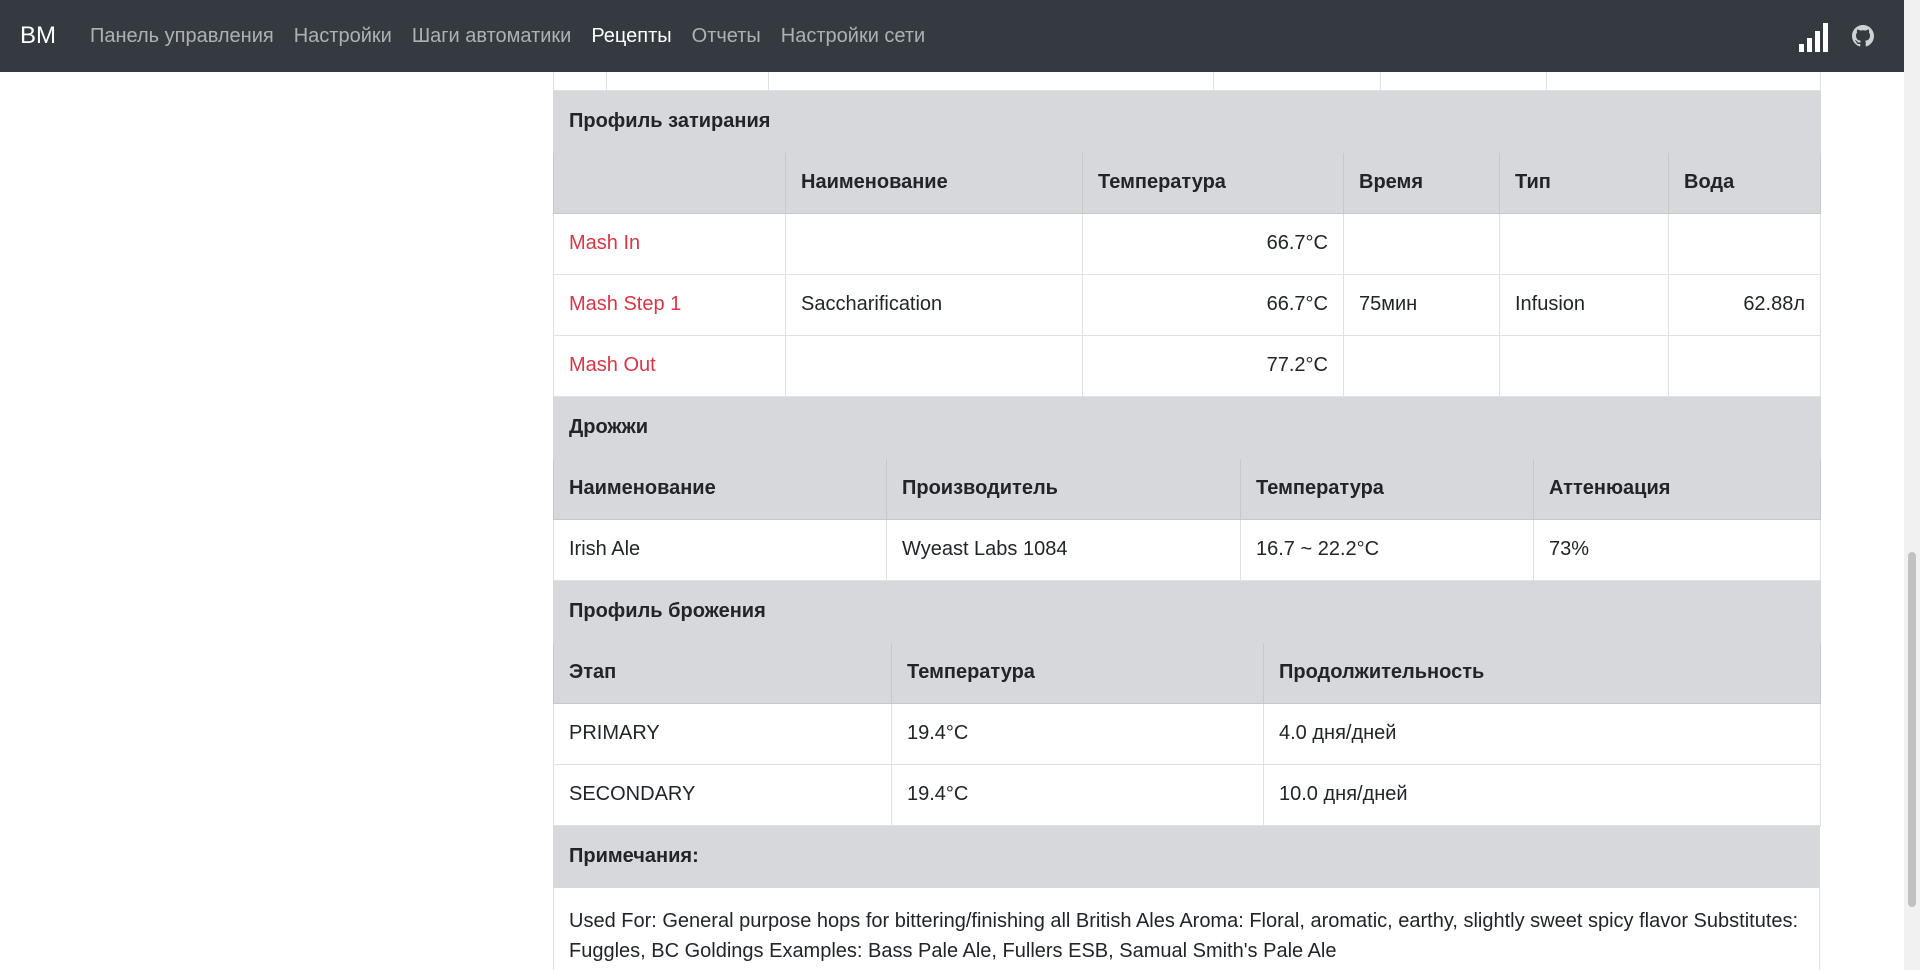  I want to click on nav-item-dashboard: Панель управления, so click(182, 36).